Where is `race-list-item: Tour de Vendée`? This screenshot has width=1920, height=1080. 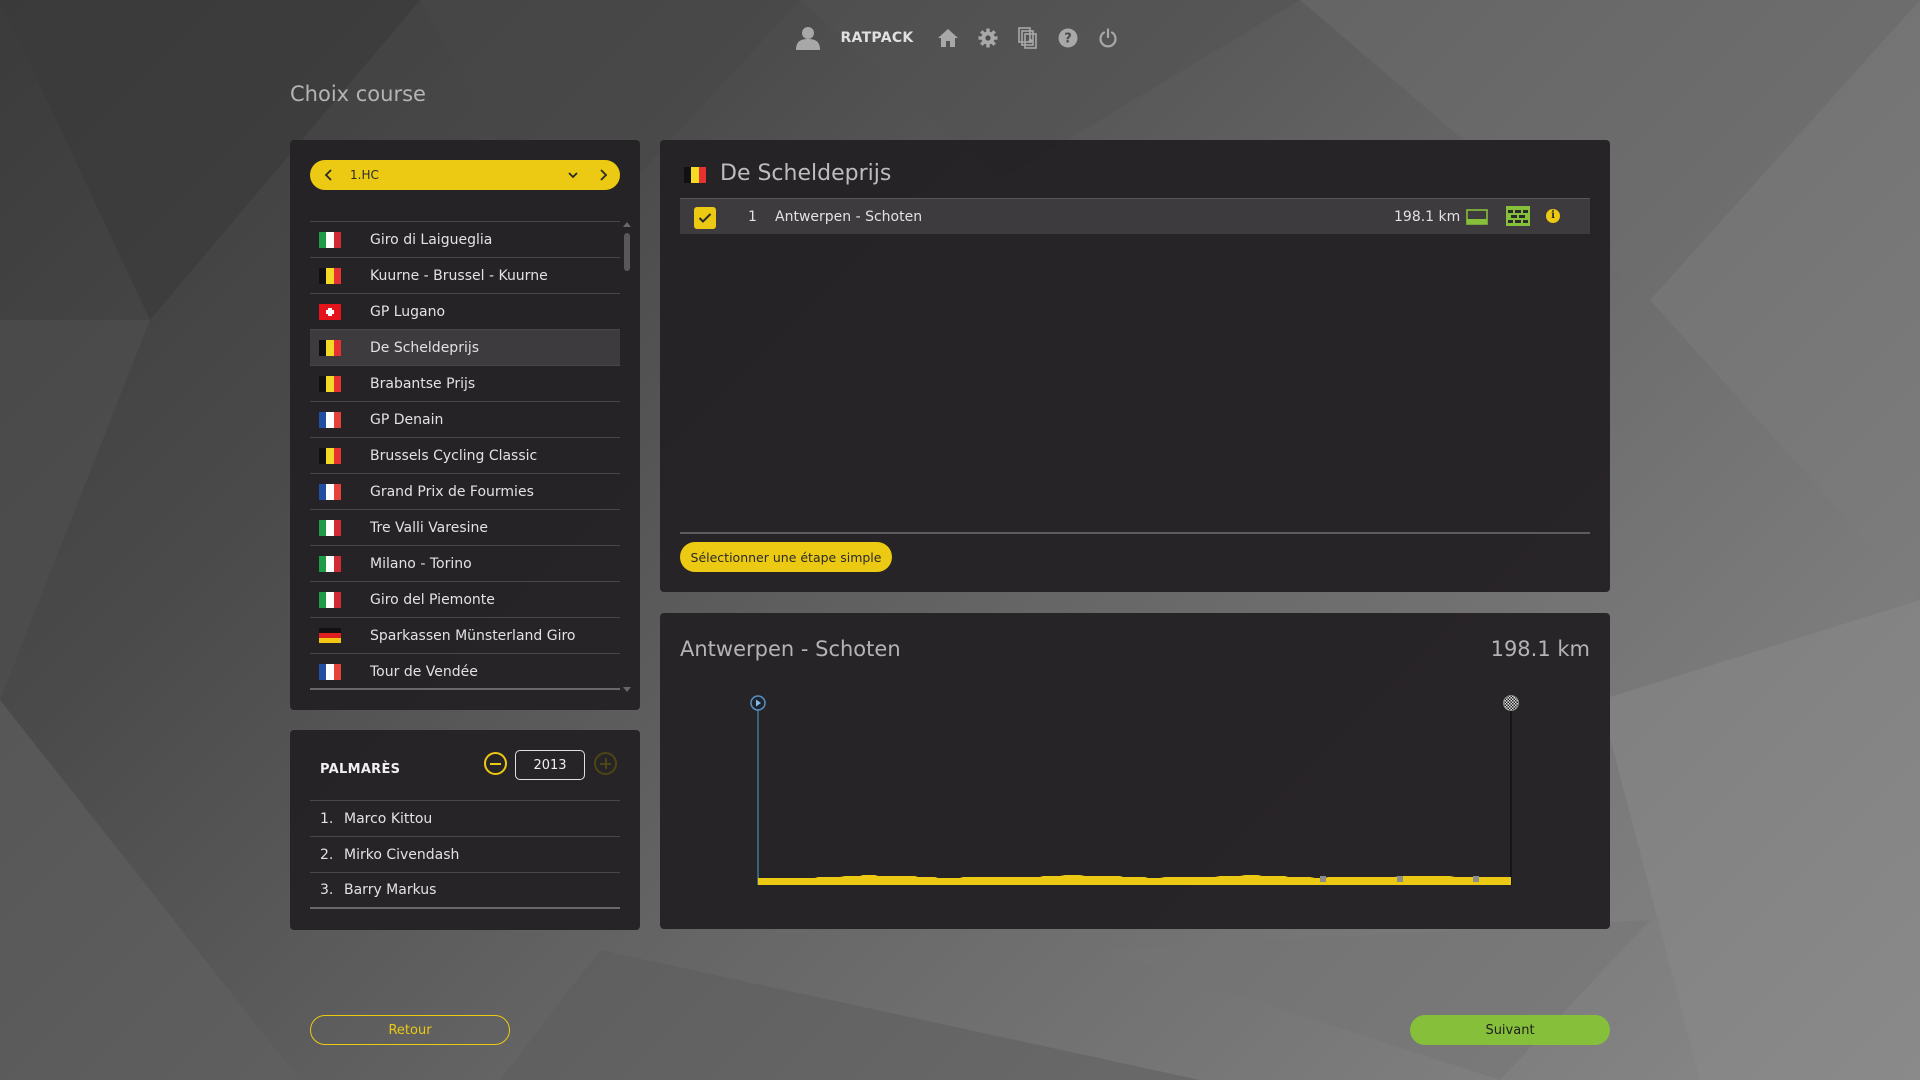 race-list-item: Tour de Vendée is located at coordinates (465, 672).